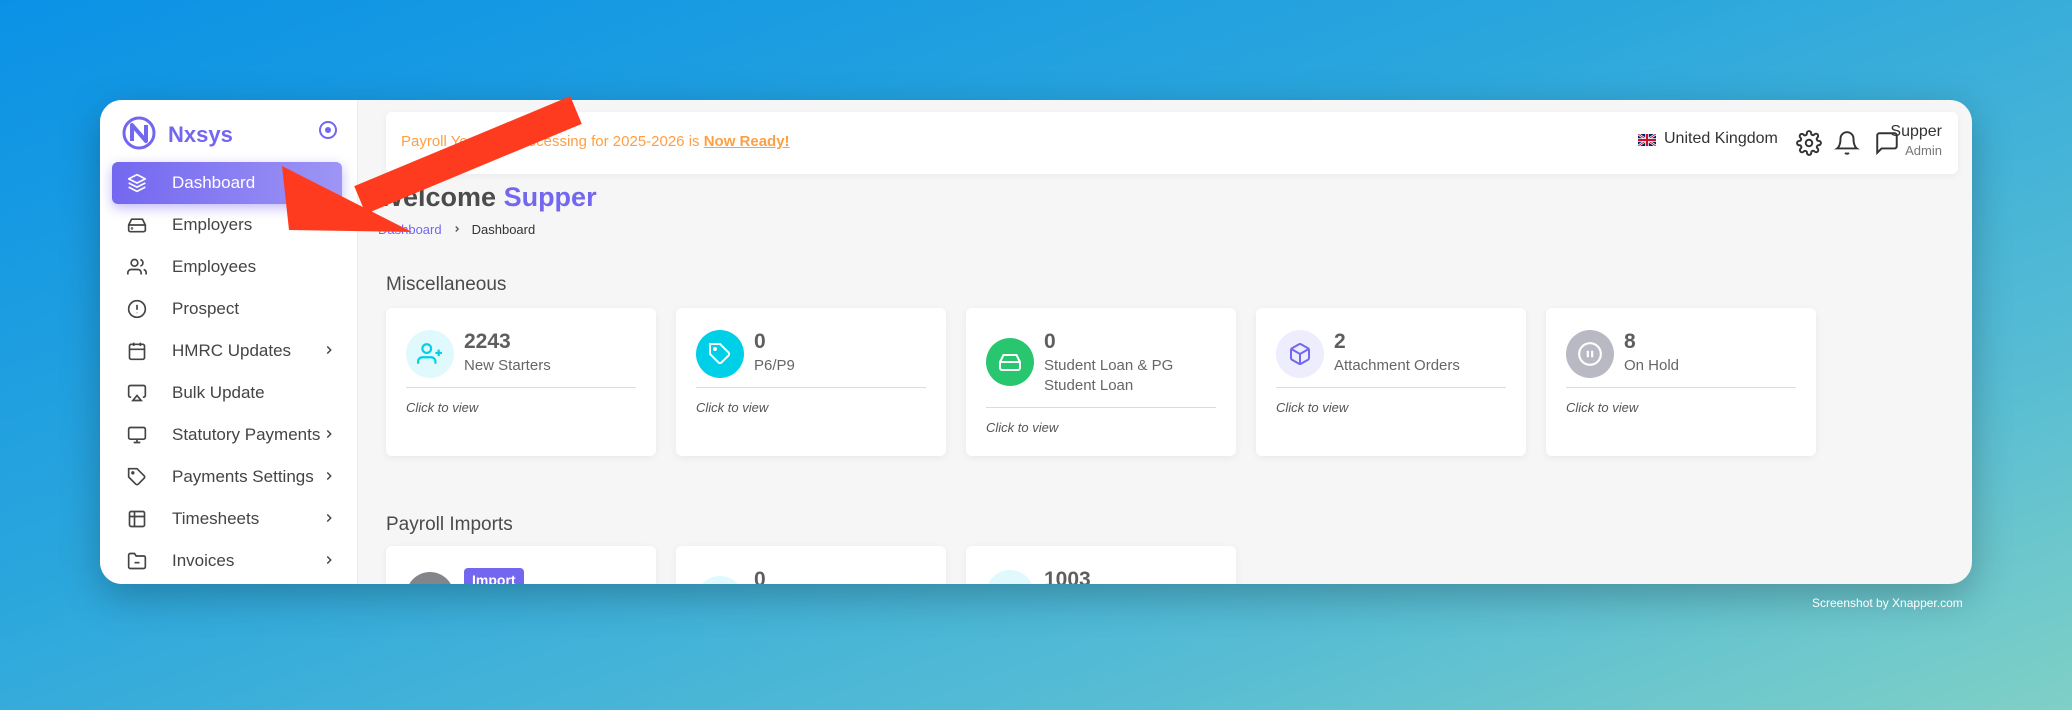 The image size is (2072, 710). Describe the element at coordinates (137, 435) in the screenshot. I see `monitor-icon` at that location.